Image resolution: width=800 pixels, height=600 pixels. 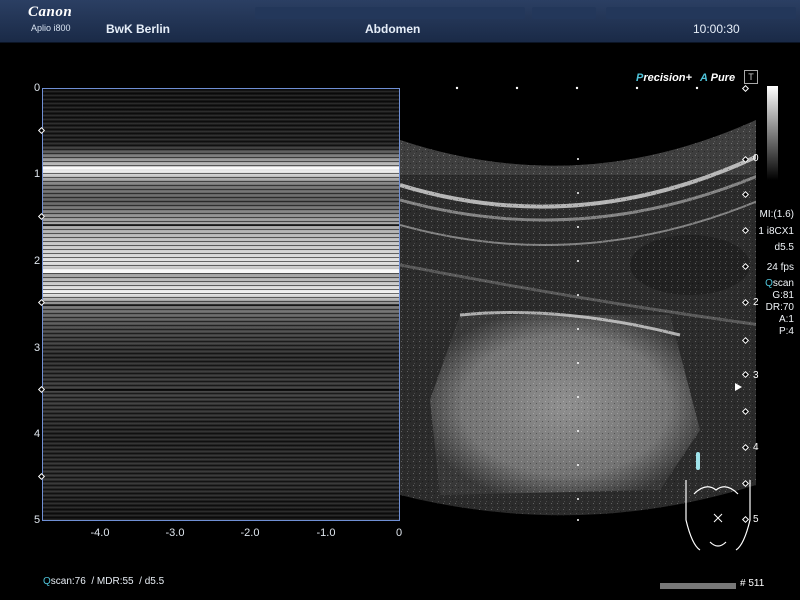 What do you see at coordinates (784, 247) in the screenshot?
I see `depth-value: d5.5` at bounding box center [784, 247].